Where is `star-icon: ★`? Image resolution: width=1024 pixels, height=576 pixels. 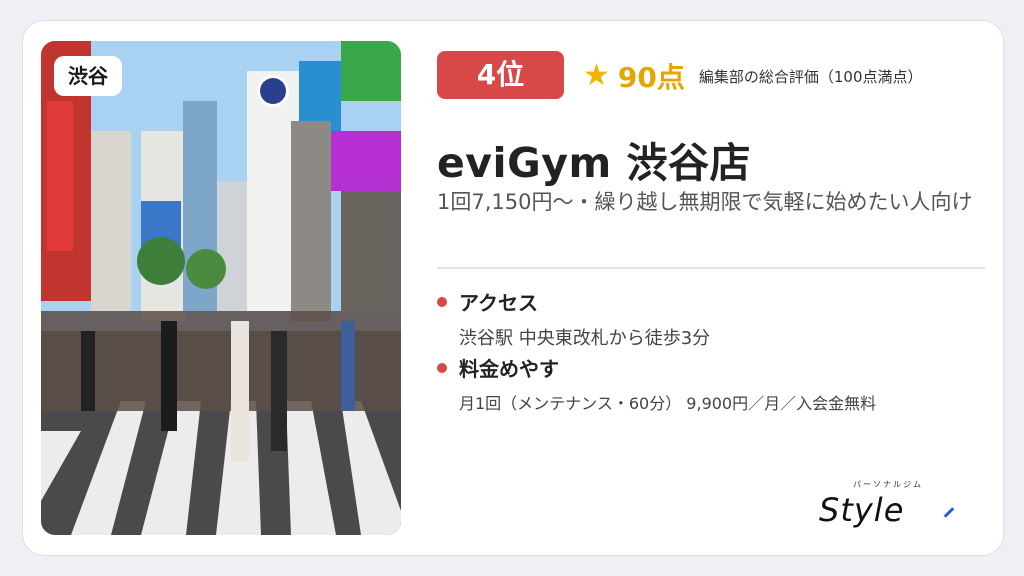
star-icon: ★ is located at coordinates (596, 75).